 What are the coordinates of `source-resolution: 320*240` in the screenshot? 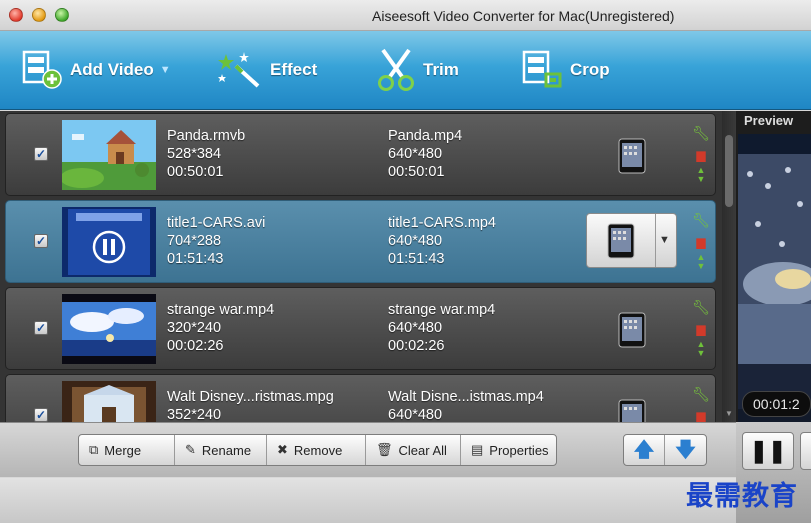 It's located at (194, 328).